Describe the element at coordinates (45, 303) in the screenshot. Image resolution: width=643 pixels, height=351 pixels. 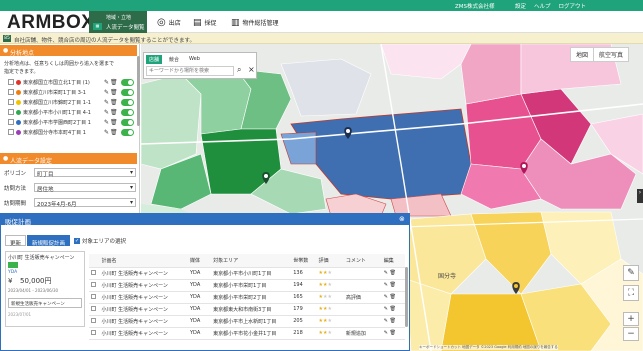
I see `card-new-button: 新規生活販売キャンペーン` at that location.